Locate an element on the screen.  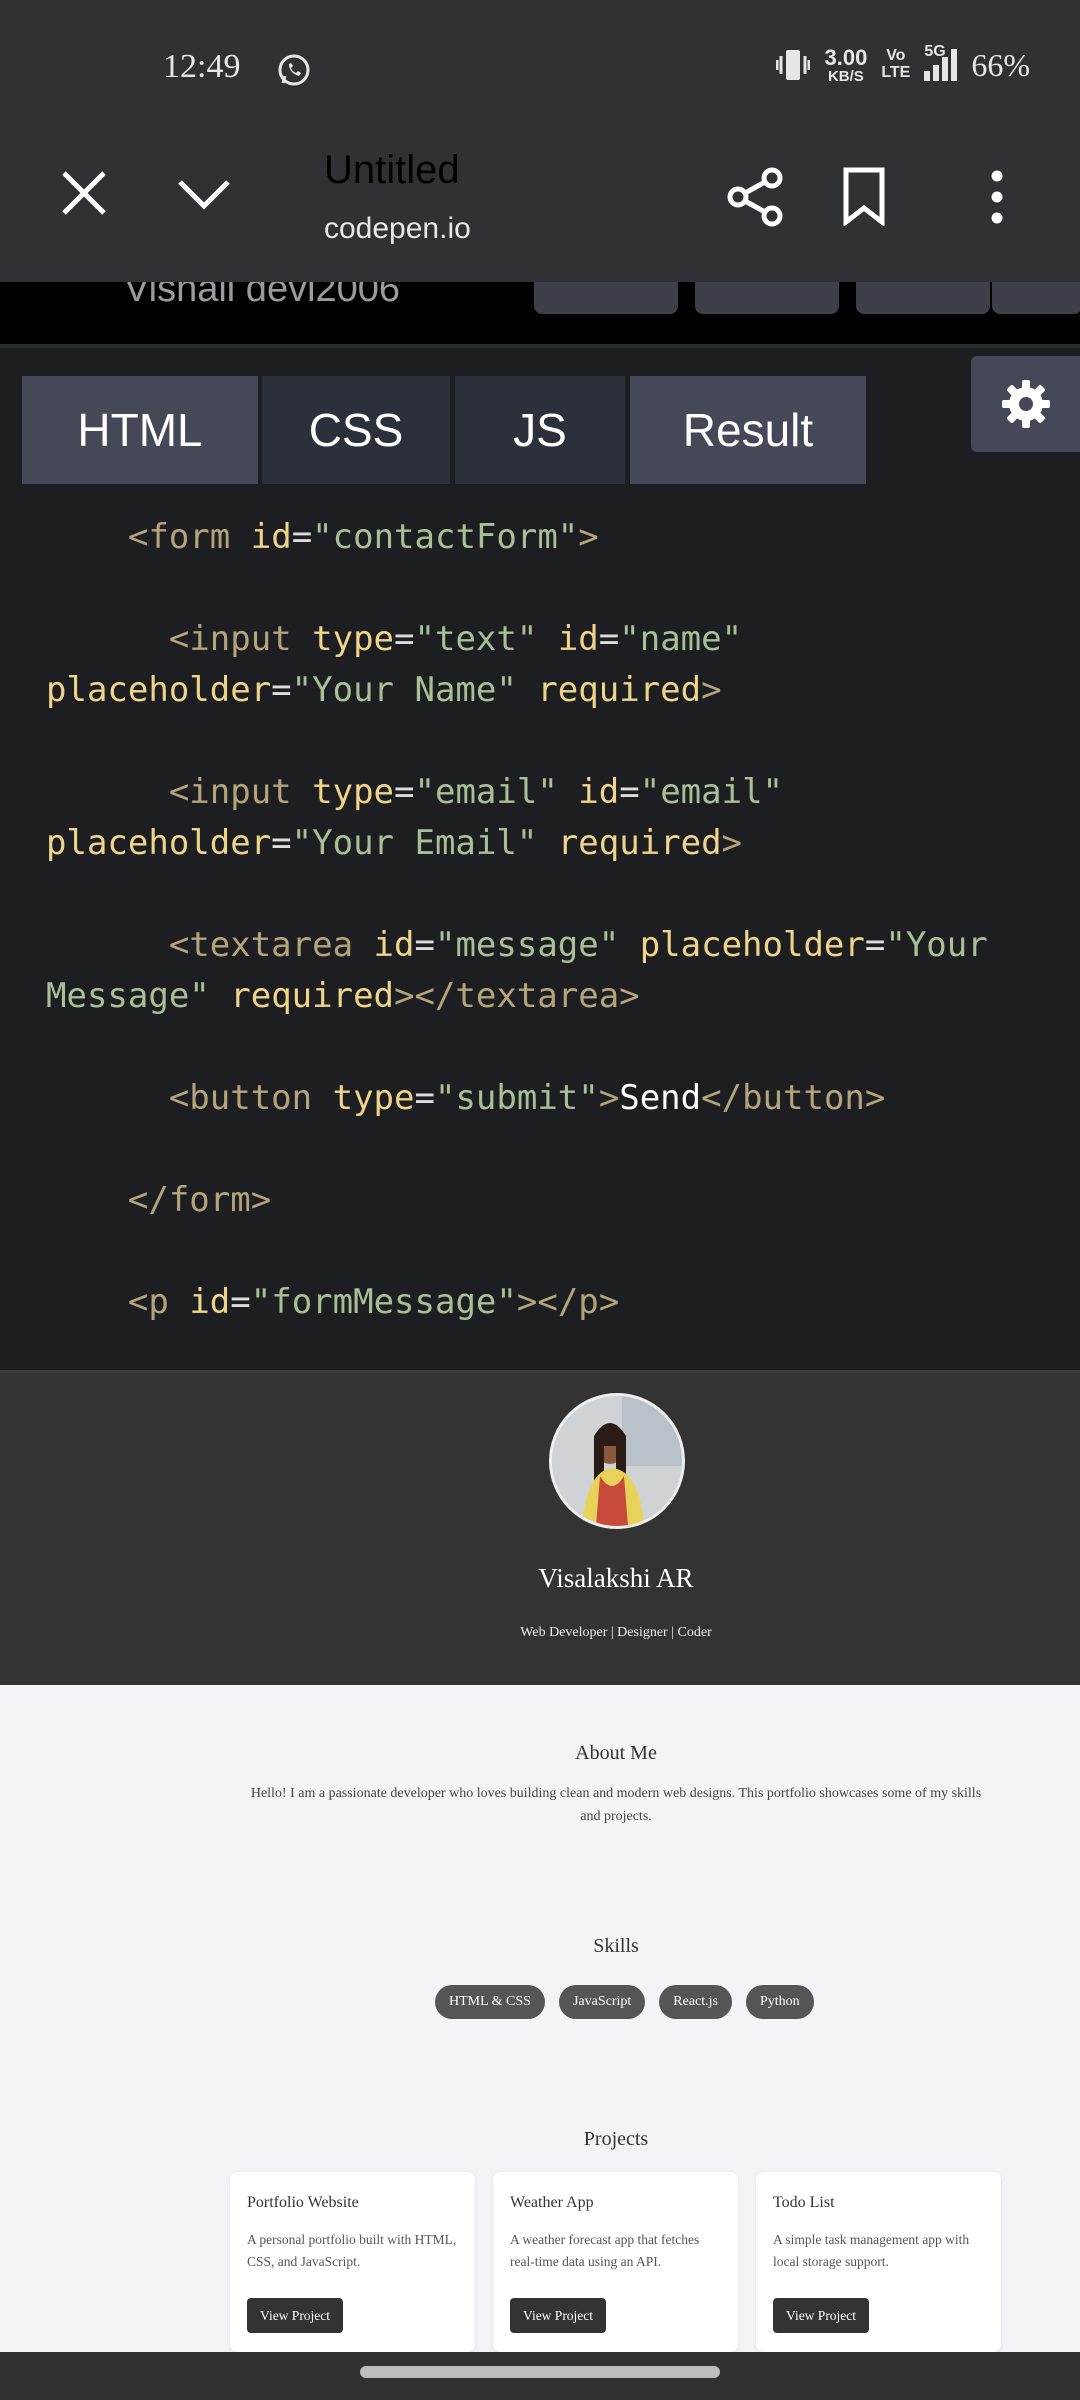
status-bar: 12:49 3.00 KB/S Vo LTE 5G 66% is located at coordinates (540, 70).